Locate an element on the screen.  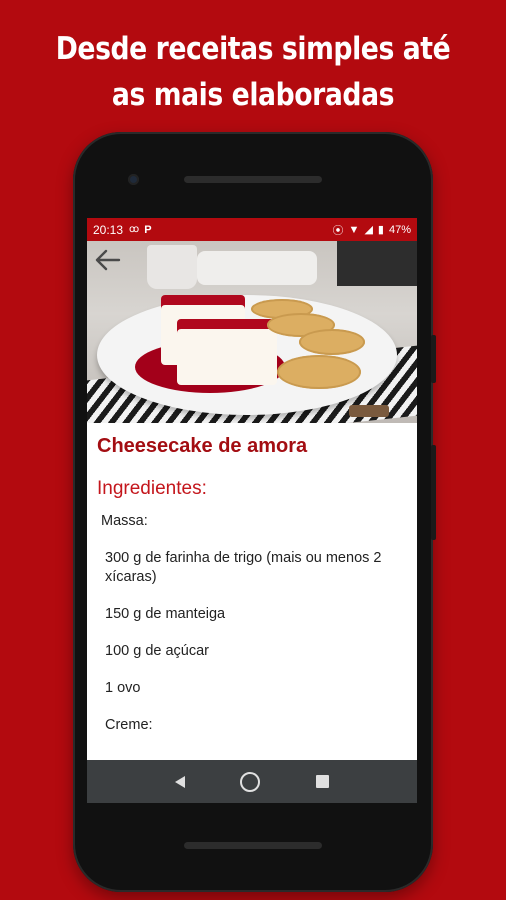
power-button is located at coordinates (433, 359).